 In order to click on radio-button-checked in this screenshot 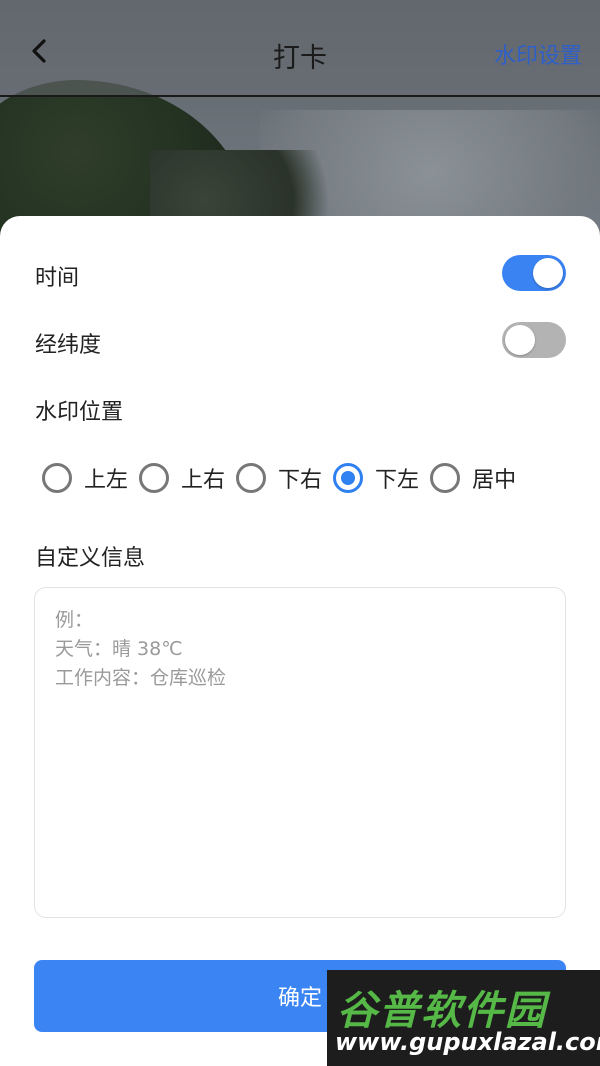, I will do `click(348, 478)`.